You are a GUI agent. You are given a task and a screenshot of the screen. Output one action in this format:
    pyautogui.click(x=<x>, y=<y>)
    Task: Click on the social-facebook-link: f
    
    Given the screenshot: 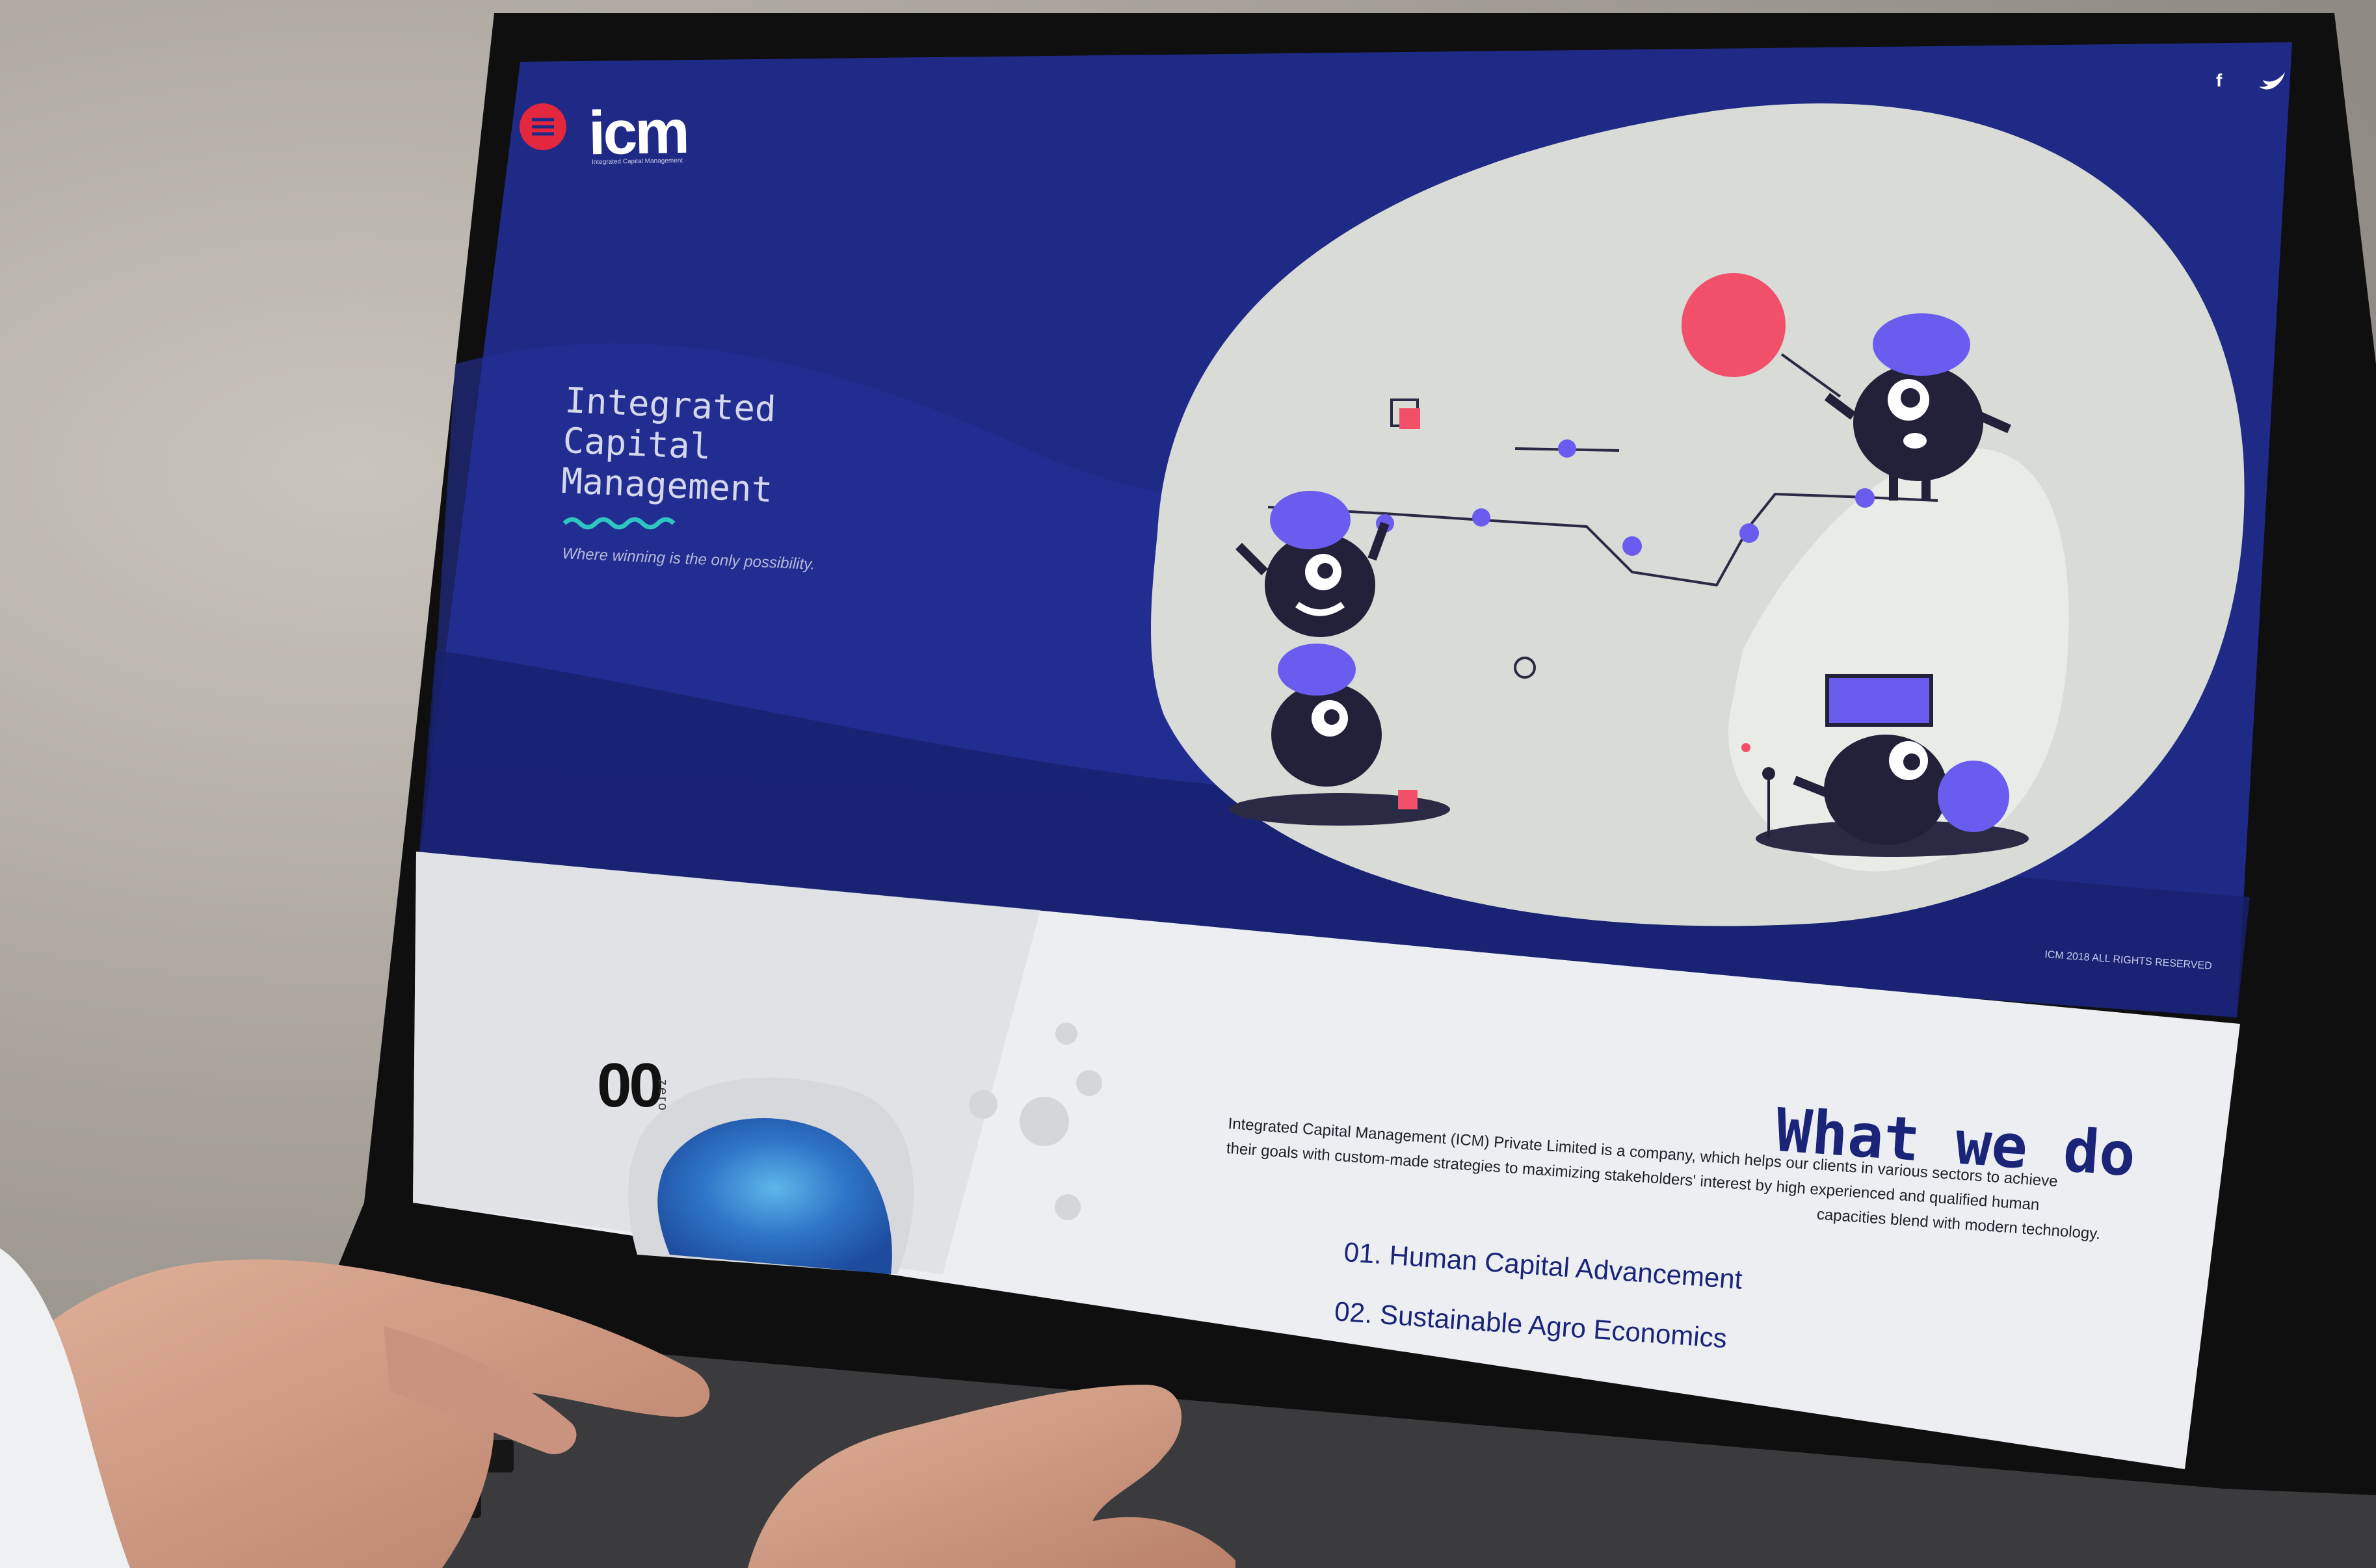 What is the action you would take?
    pyautogui.click(x=2219, y=80)
    